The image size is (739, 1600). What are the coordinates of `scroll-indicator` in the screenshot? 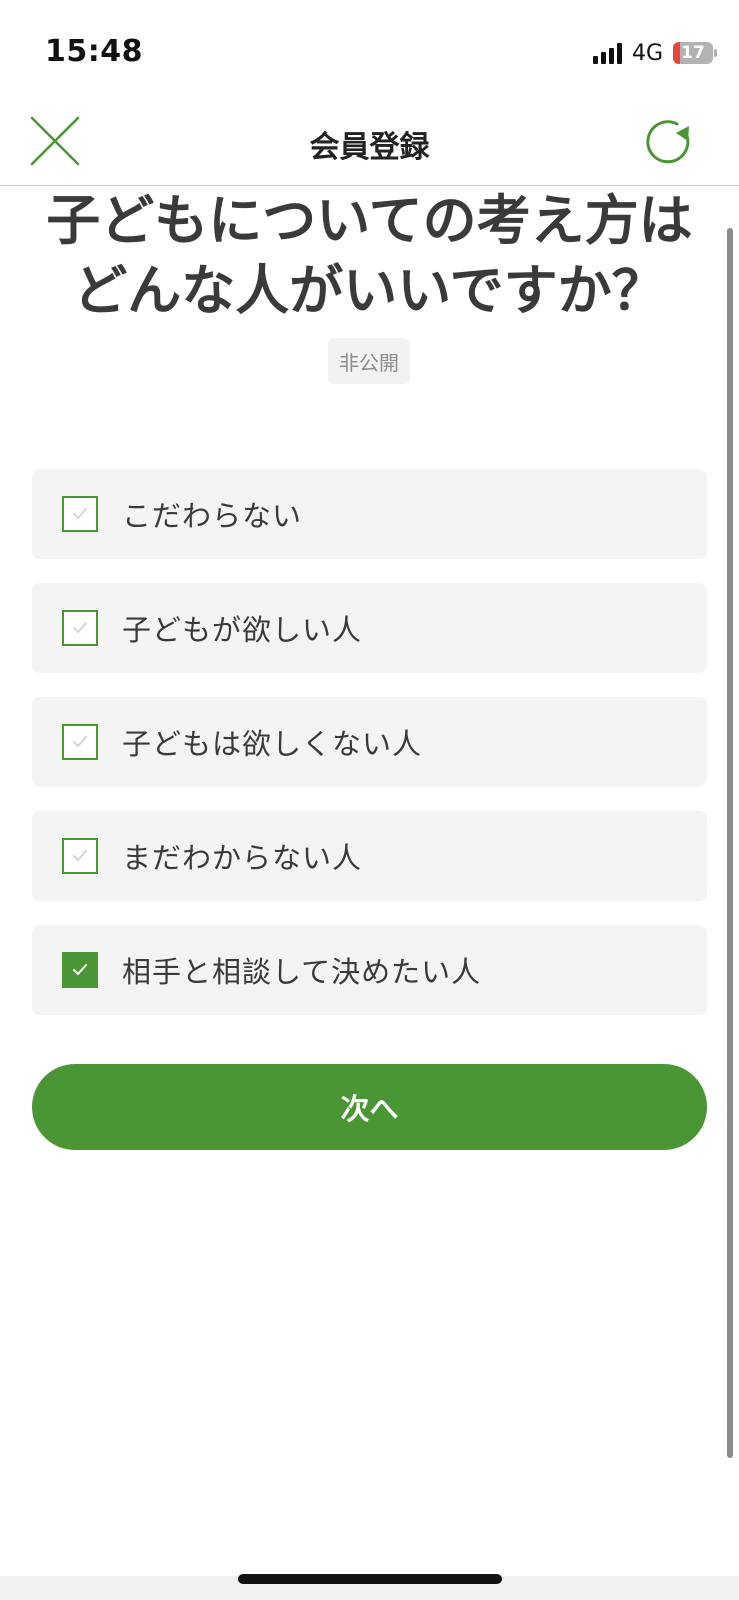 It's located at (730, 843).